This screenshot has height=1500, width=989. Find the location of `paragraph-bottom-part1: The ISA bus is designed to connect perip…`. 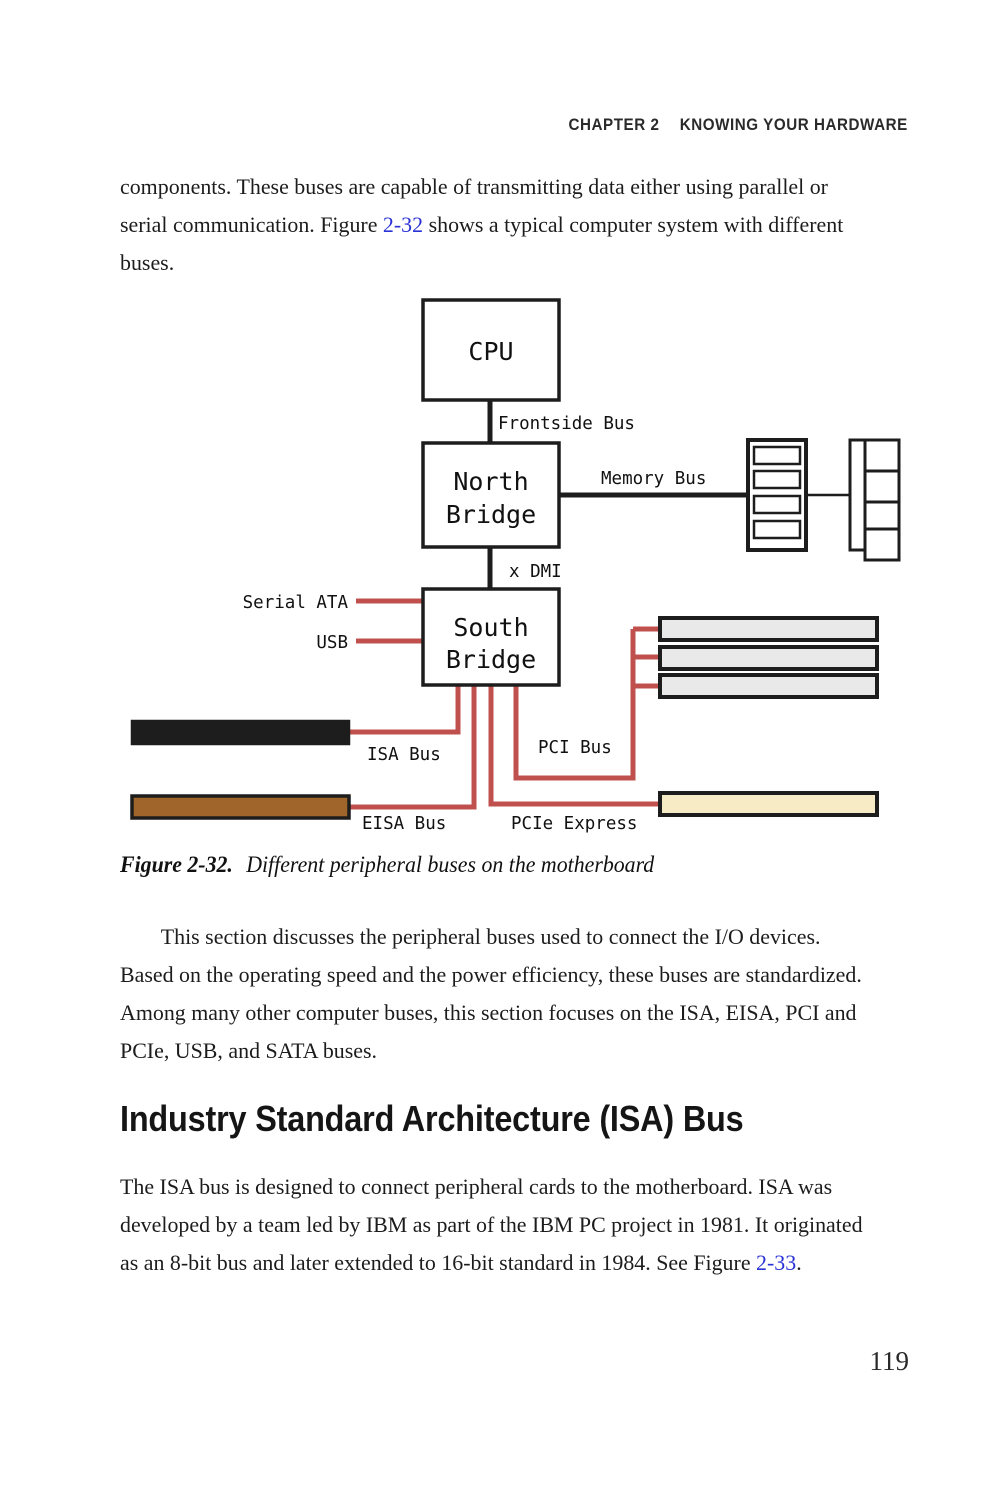

paragraph-bottom-part1: The ISA bus is designed to connect perip… is located at coordinates (491, 1224).